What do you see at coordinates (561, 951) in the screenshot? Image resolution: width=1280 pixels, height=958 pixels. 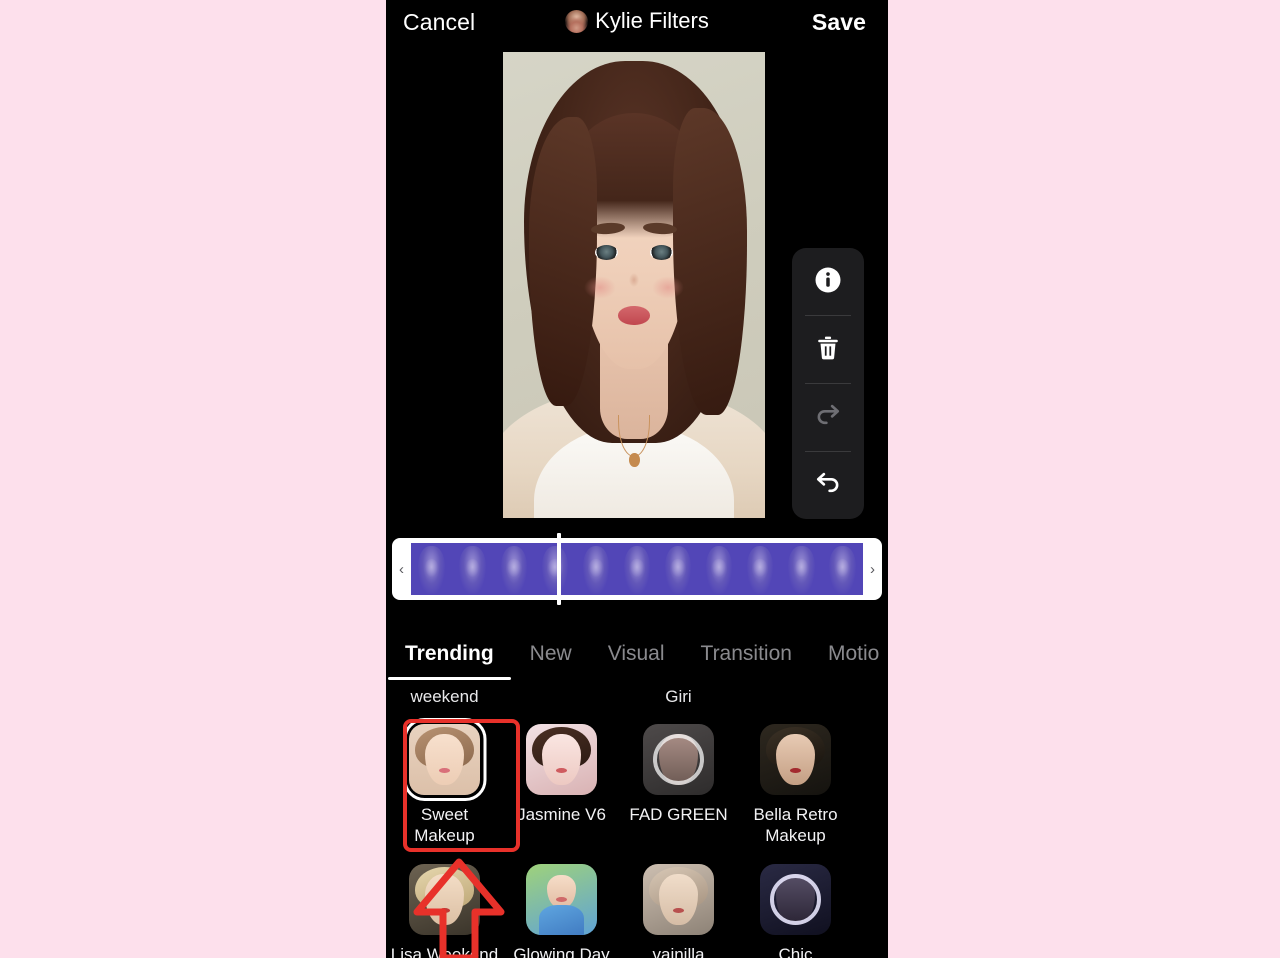 I see `filter-label: Glowing Day` at bounding box center [561, 951].